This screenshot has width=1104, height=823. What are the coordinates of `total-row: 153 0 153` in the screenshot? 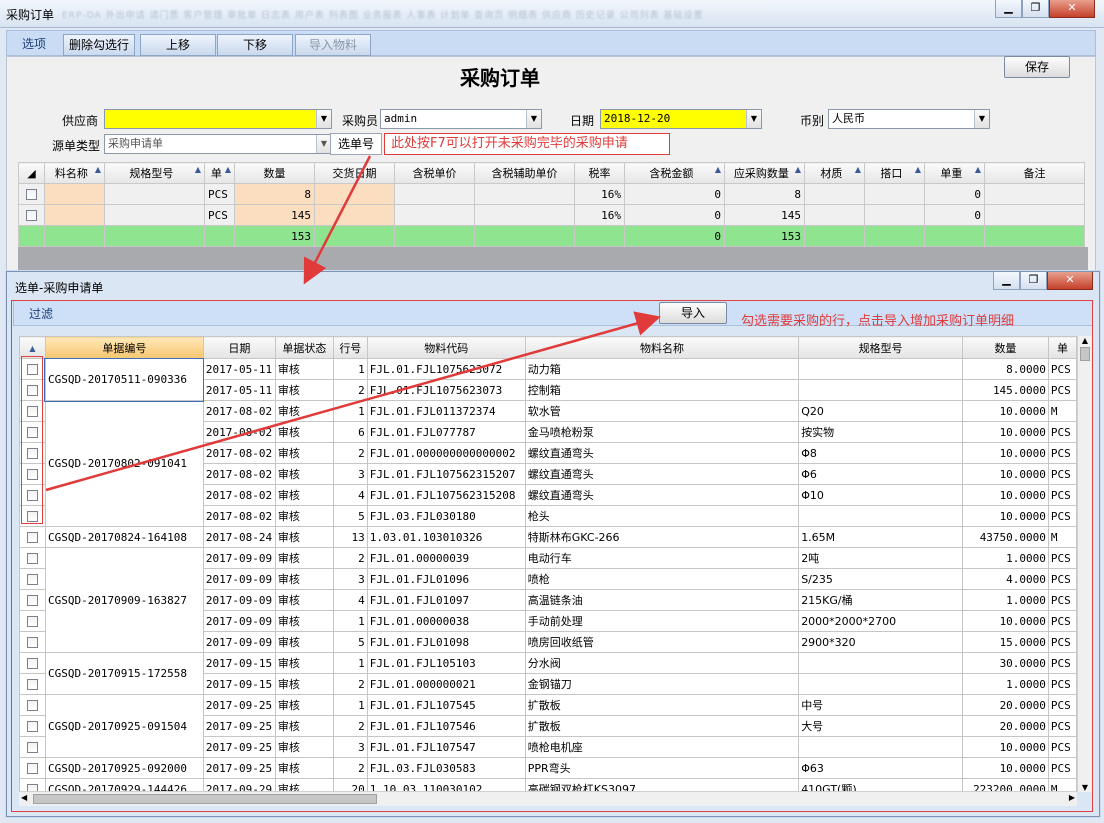 It's located at (551, 236).